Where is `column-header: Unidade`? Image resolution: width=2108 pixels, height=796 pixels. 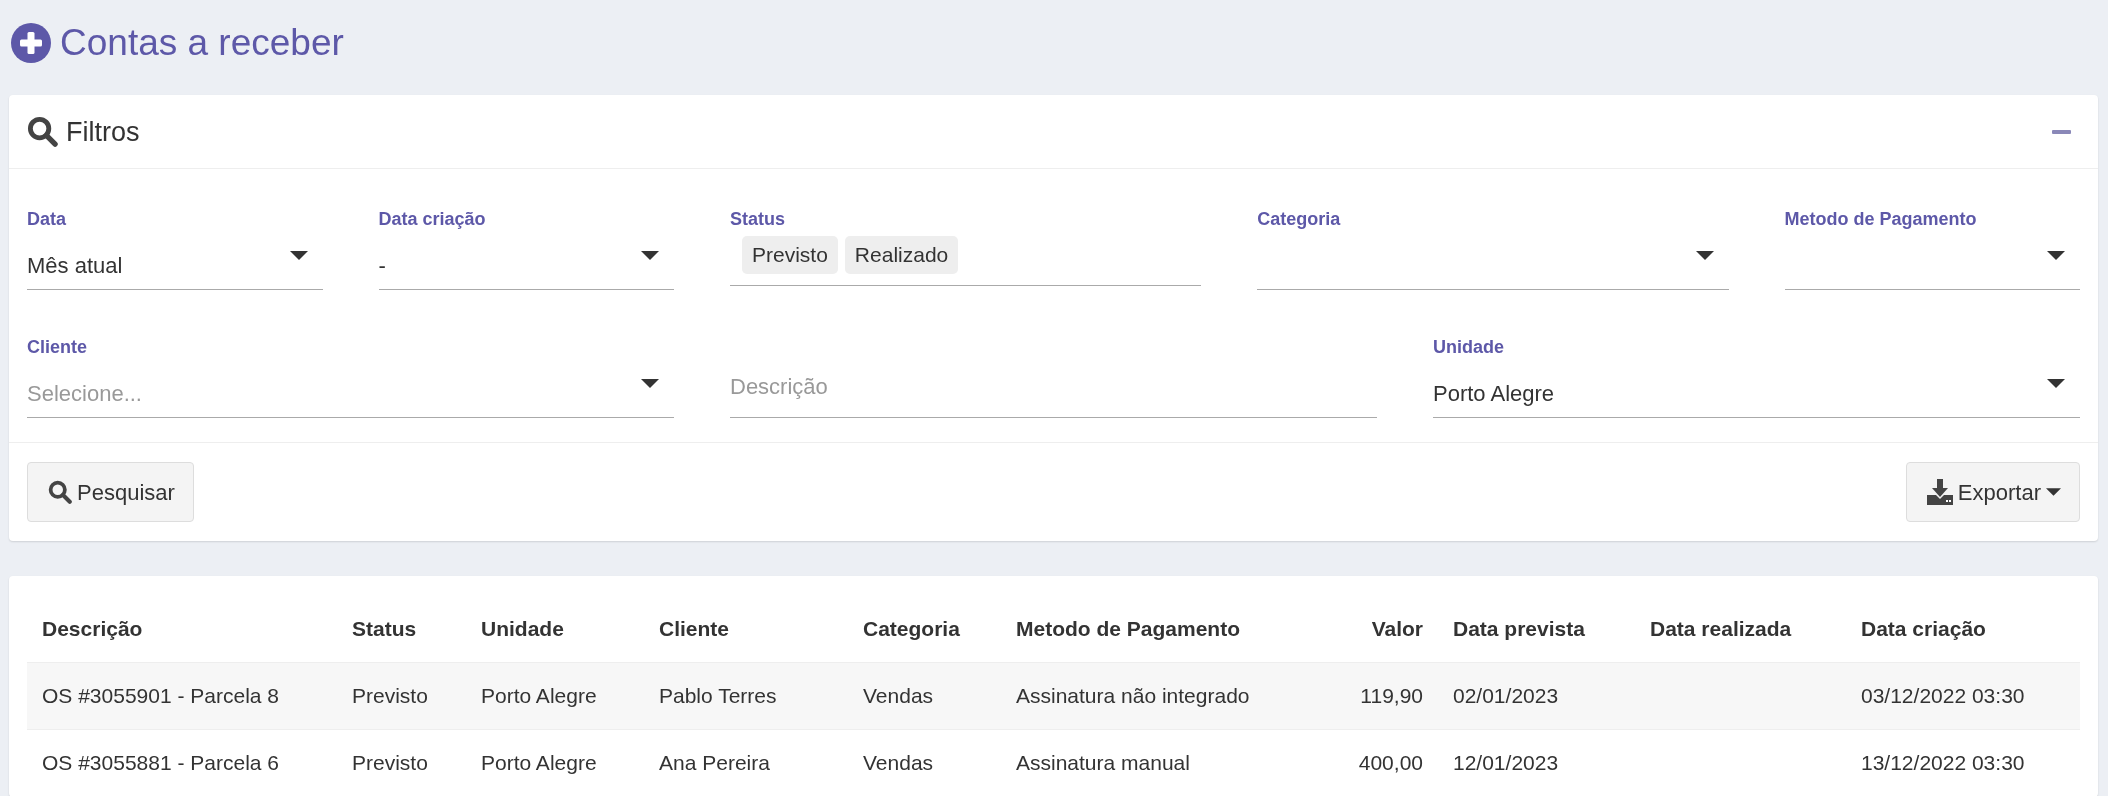 column-header: Unidade is located at coordinates (555, 629).